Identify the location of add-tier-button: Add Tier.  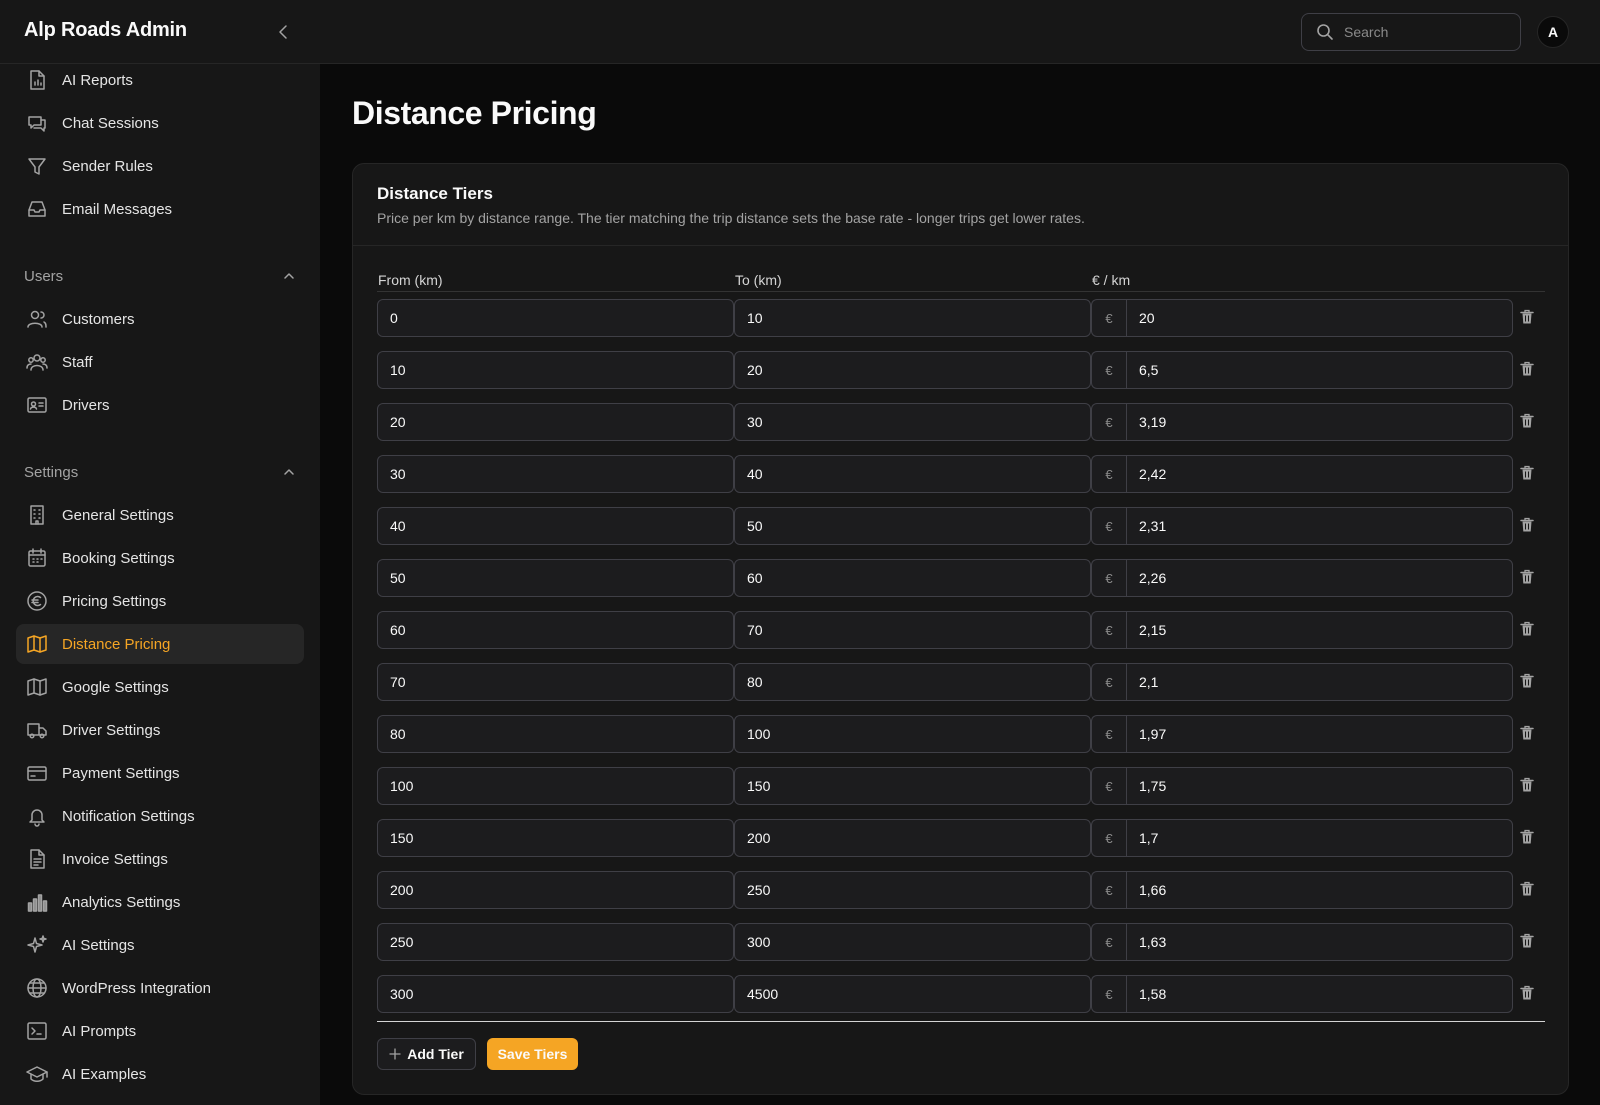
(426, 1054).